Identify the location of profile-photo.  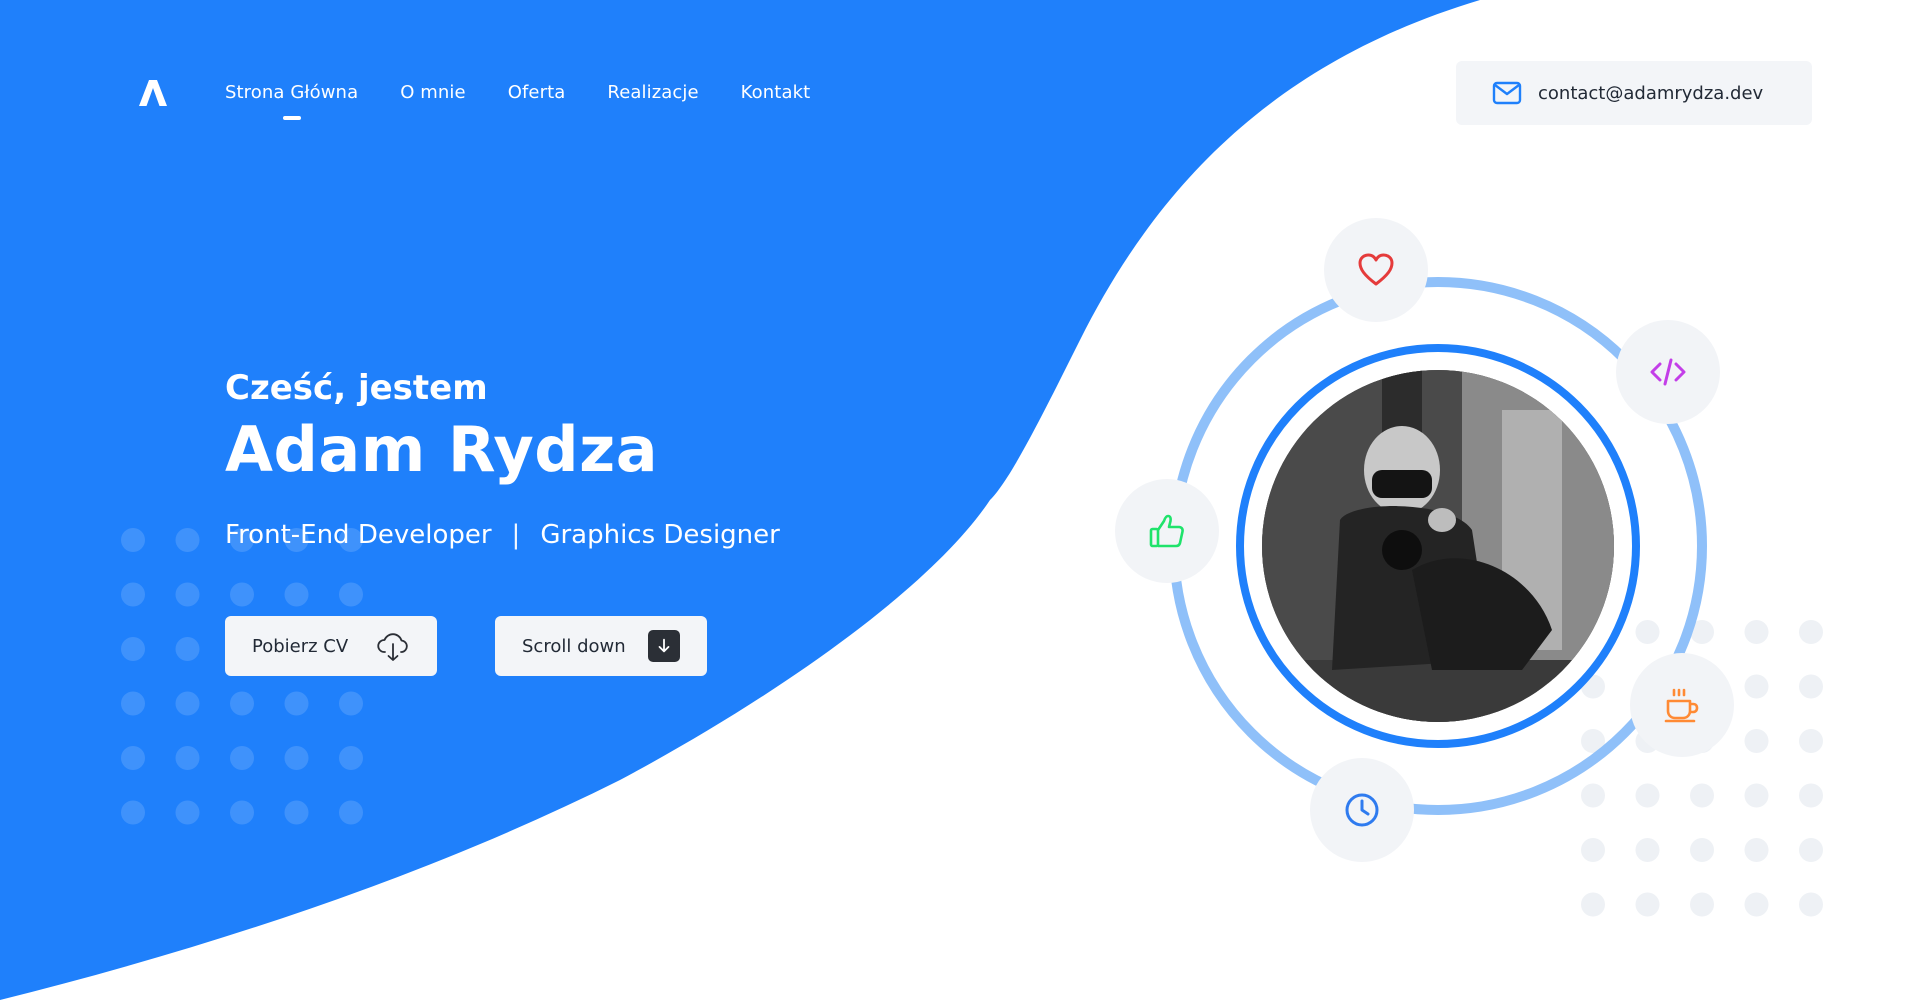
(1438, 546).